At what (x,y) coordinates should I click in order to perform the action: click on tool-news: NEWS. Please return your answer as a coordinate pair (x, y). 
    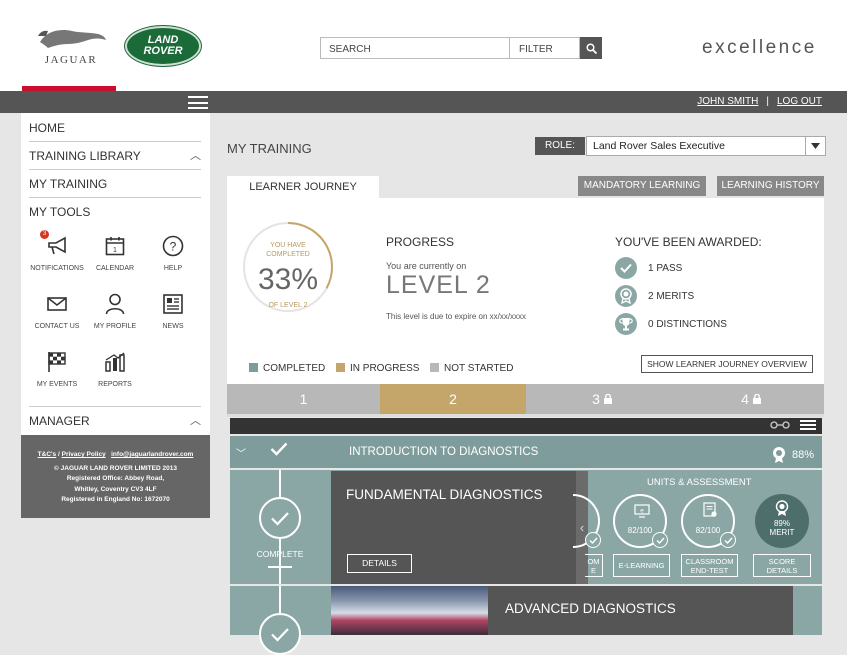
    Looking at the image, I should click on (173, 310).